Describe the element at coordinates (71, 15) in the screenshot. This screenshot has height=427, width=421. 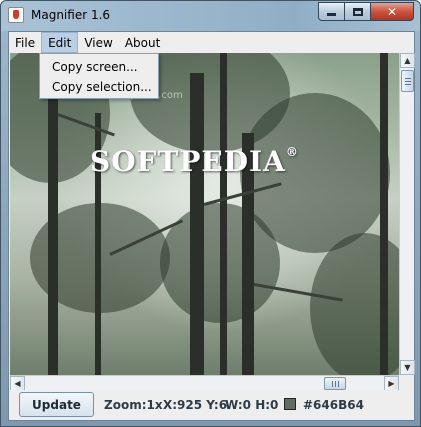
I see `window-title: Magnifier 1.6` at that location.